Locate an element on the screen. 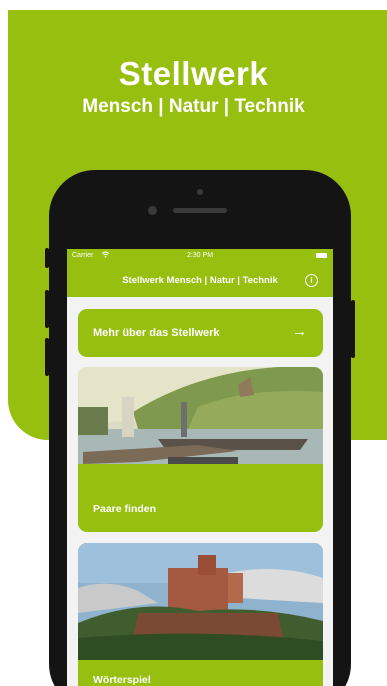 The height and width of the screenshot is (686, 387). phone-volume-up is located at coordinates (47, 309).